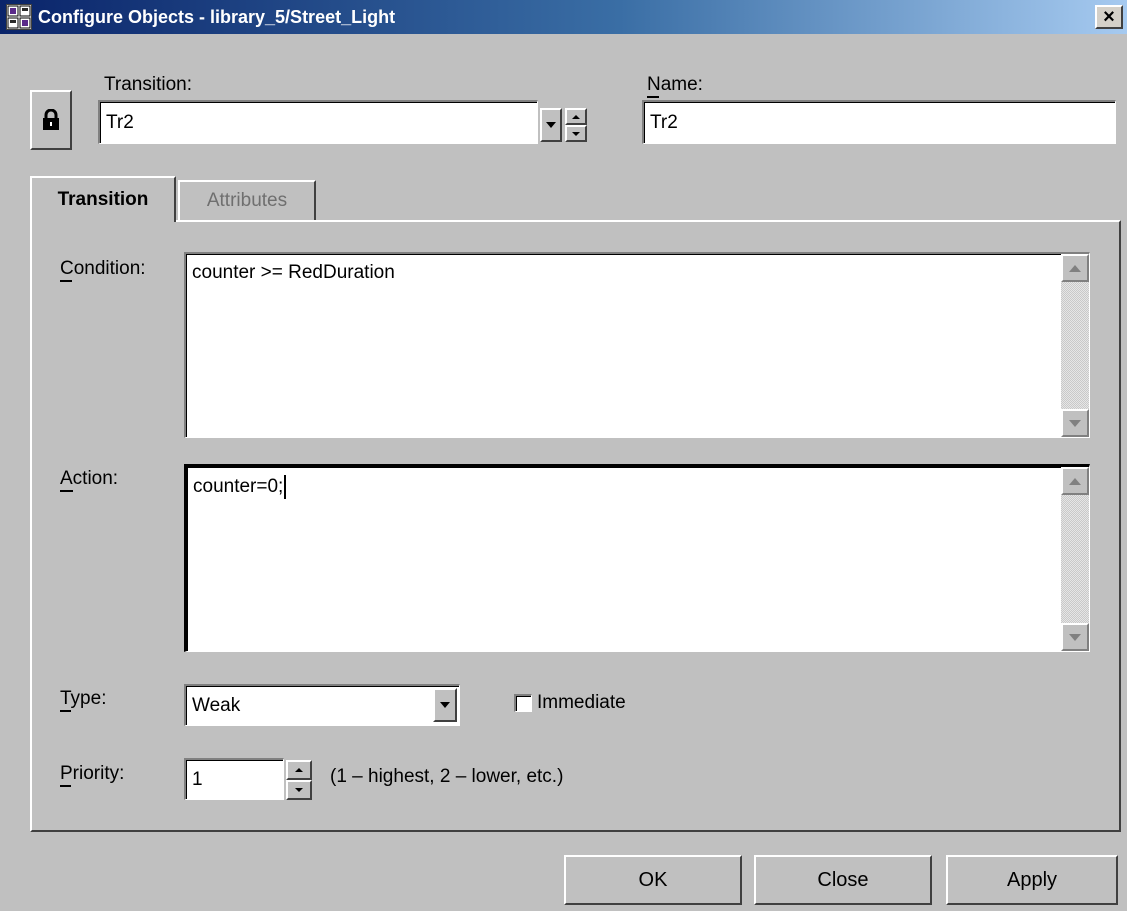  Describe the element at coordinates (92, 773) in the screenshot. I see `priority-label: Priority:` at that location.